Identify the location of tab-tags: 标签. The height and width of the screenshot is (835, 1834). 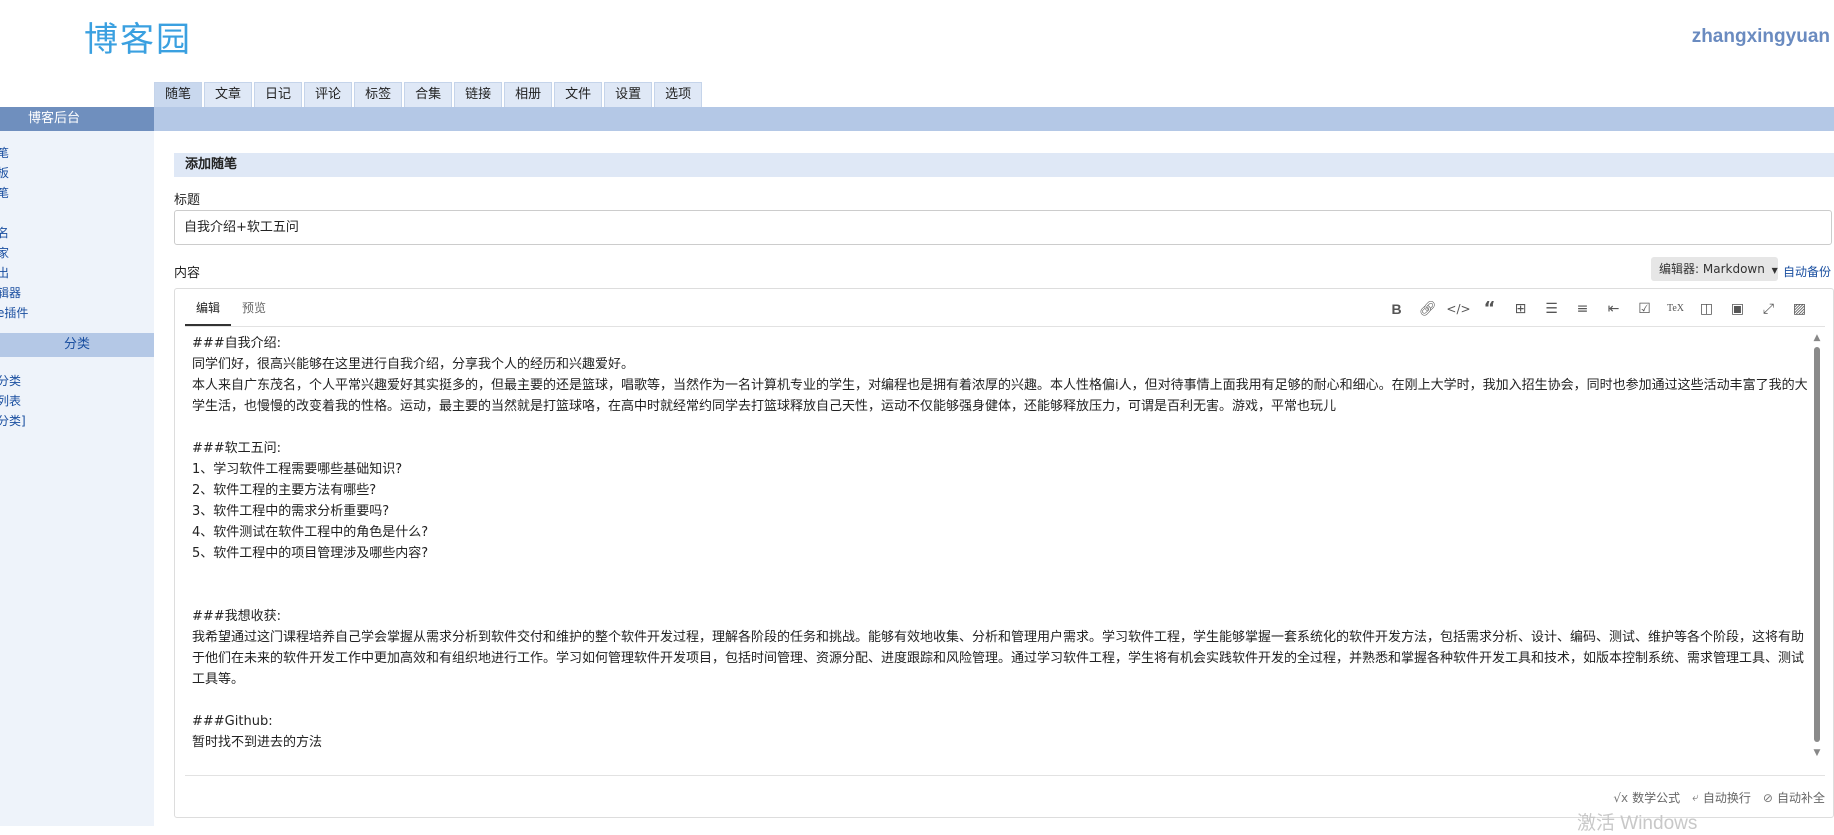
(378, 94).